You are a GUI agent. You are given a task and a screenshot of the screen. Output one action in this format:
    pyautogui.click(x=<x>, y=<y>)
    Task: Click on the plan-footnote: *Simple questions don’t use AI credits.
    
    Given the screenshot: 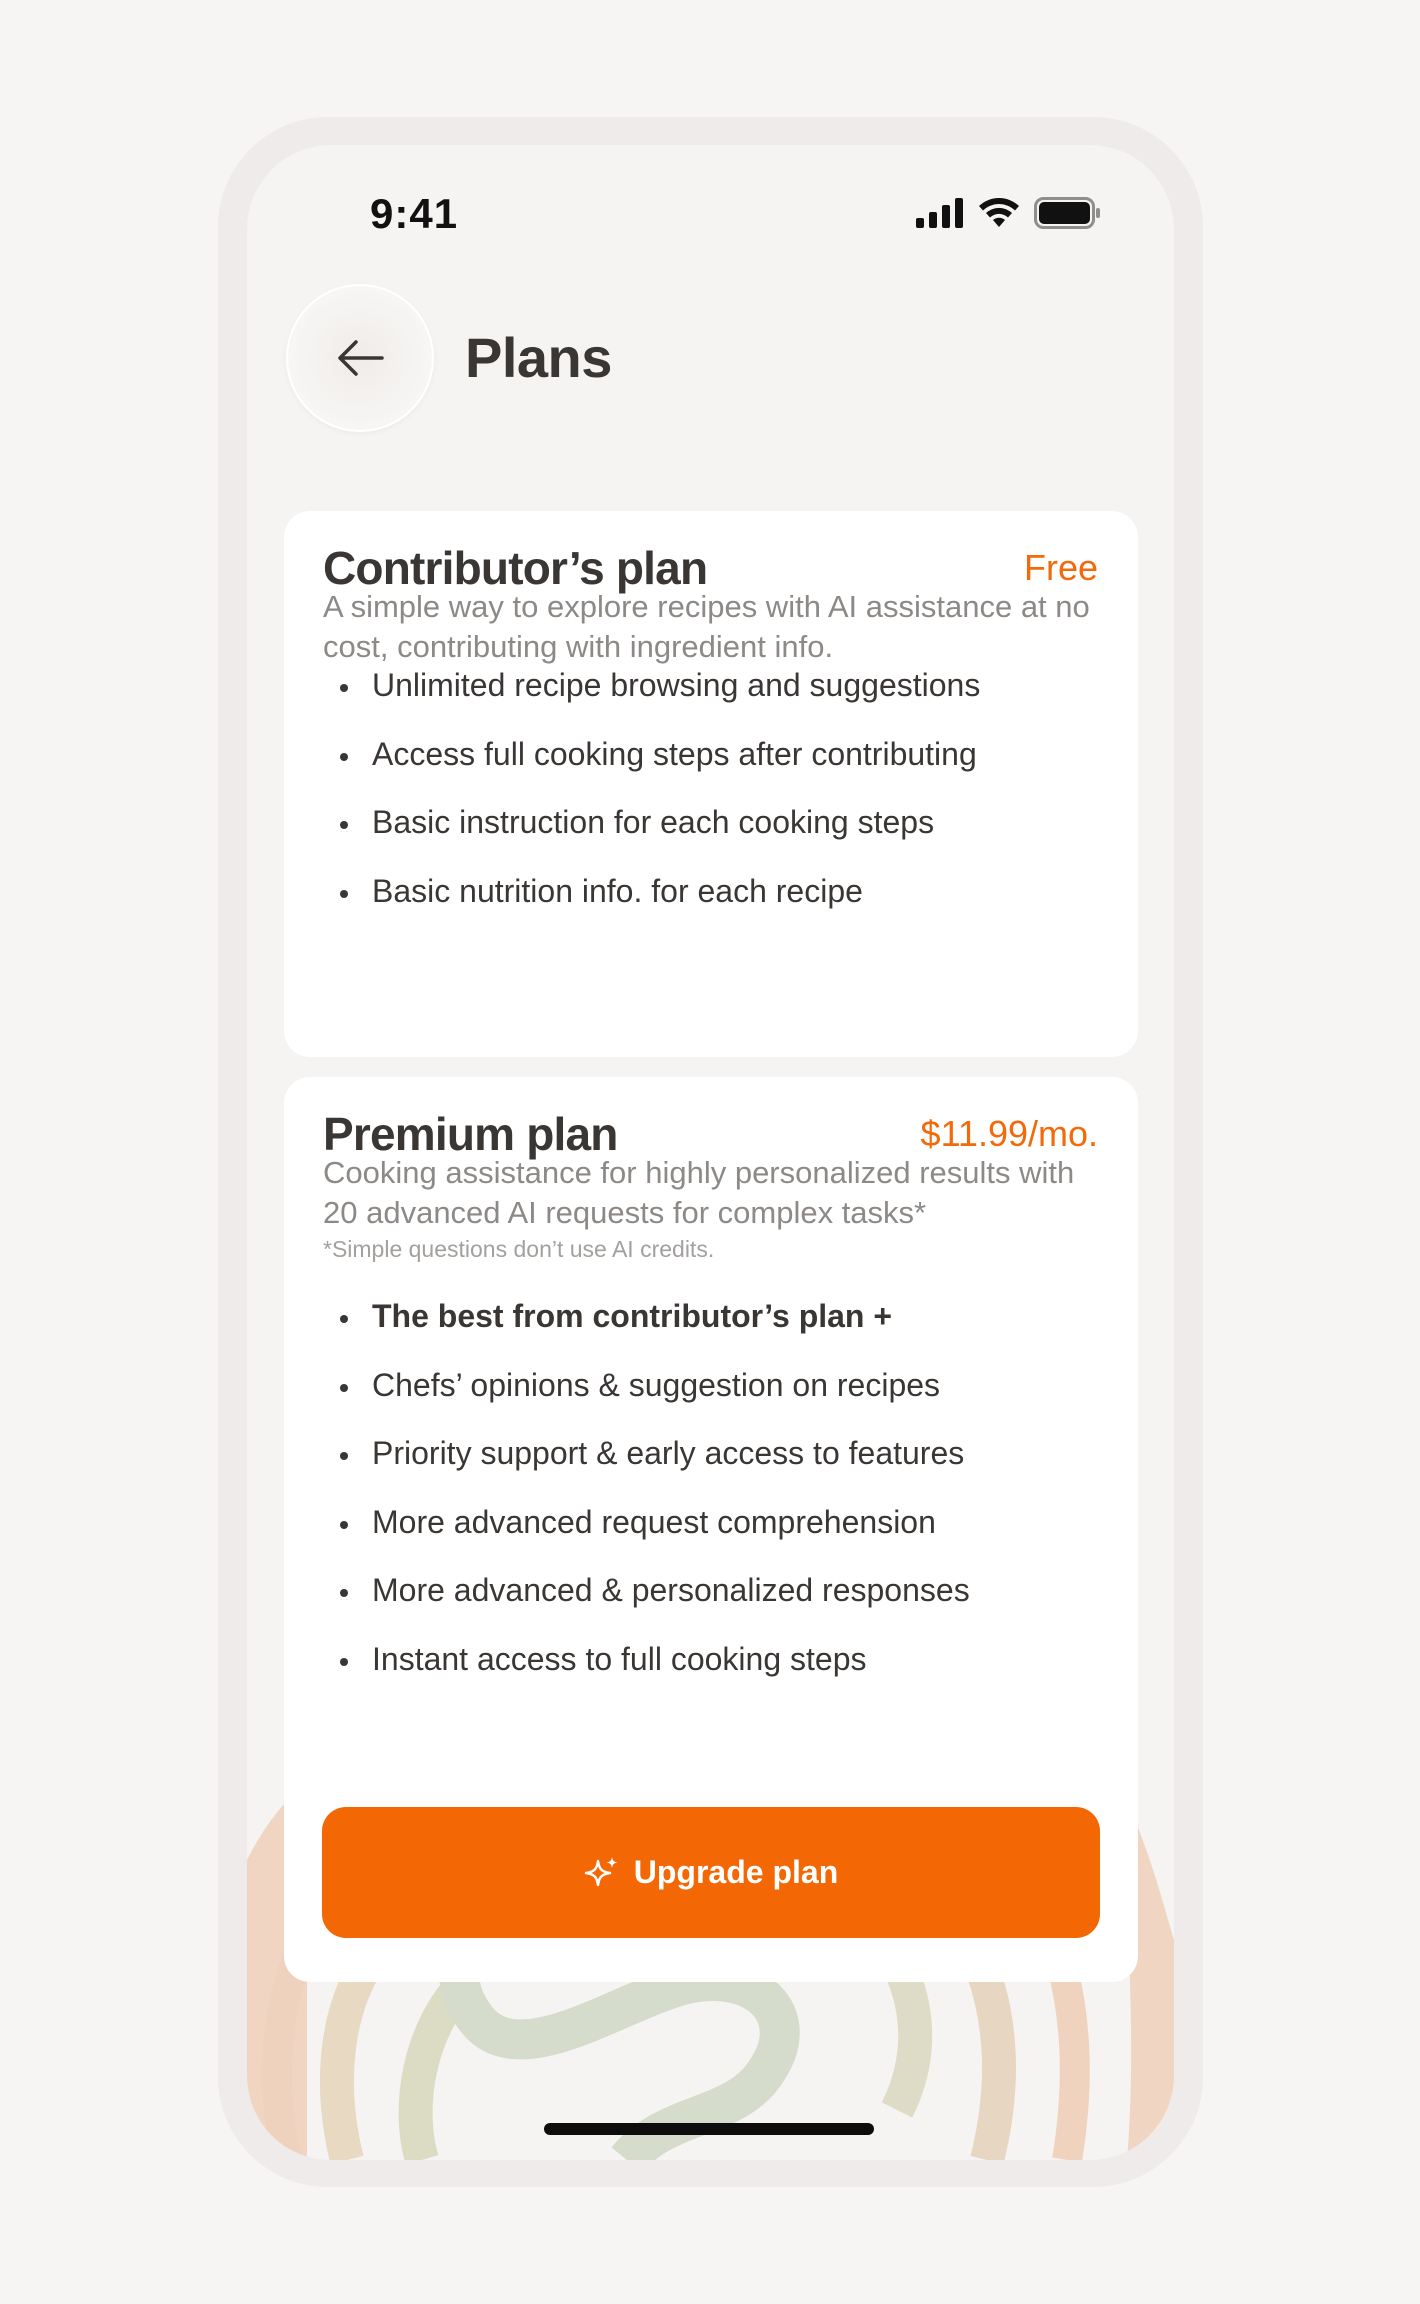 What is the action you would take?
    pyautogui.click(x=519, y=1249)
    